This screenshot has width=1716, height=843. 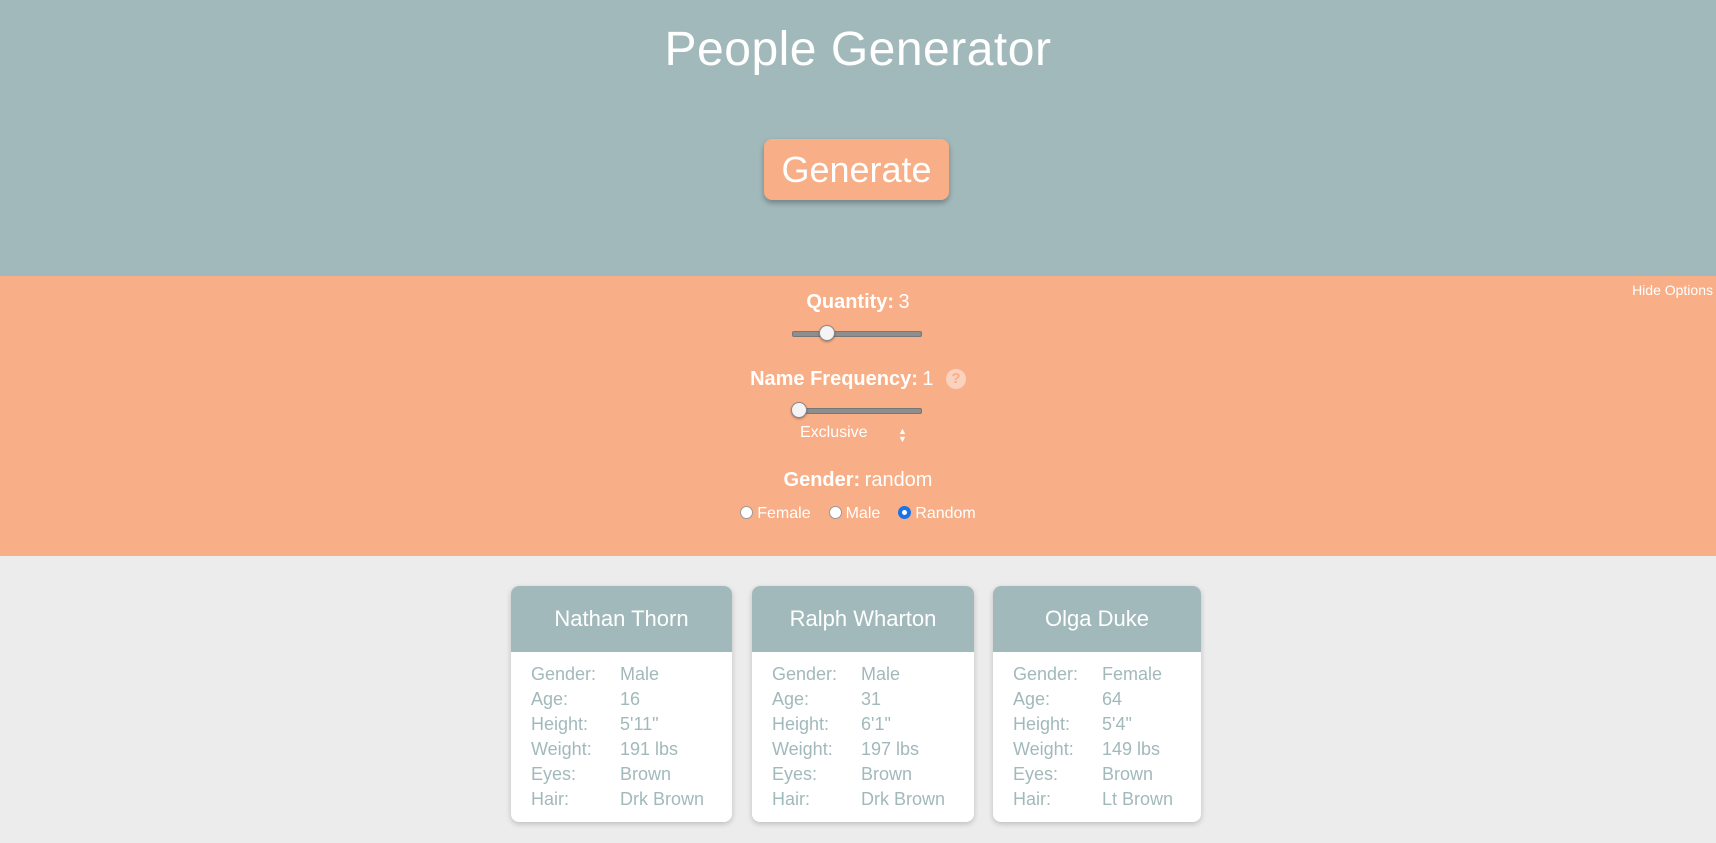 What do you see at coordinates (863, 619) in the screenshot?
I see `person-name: Ralph Wharton` at bounding box center [863, 619].